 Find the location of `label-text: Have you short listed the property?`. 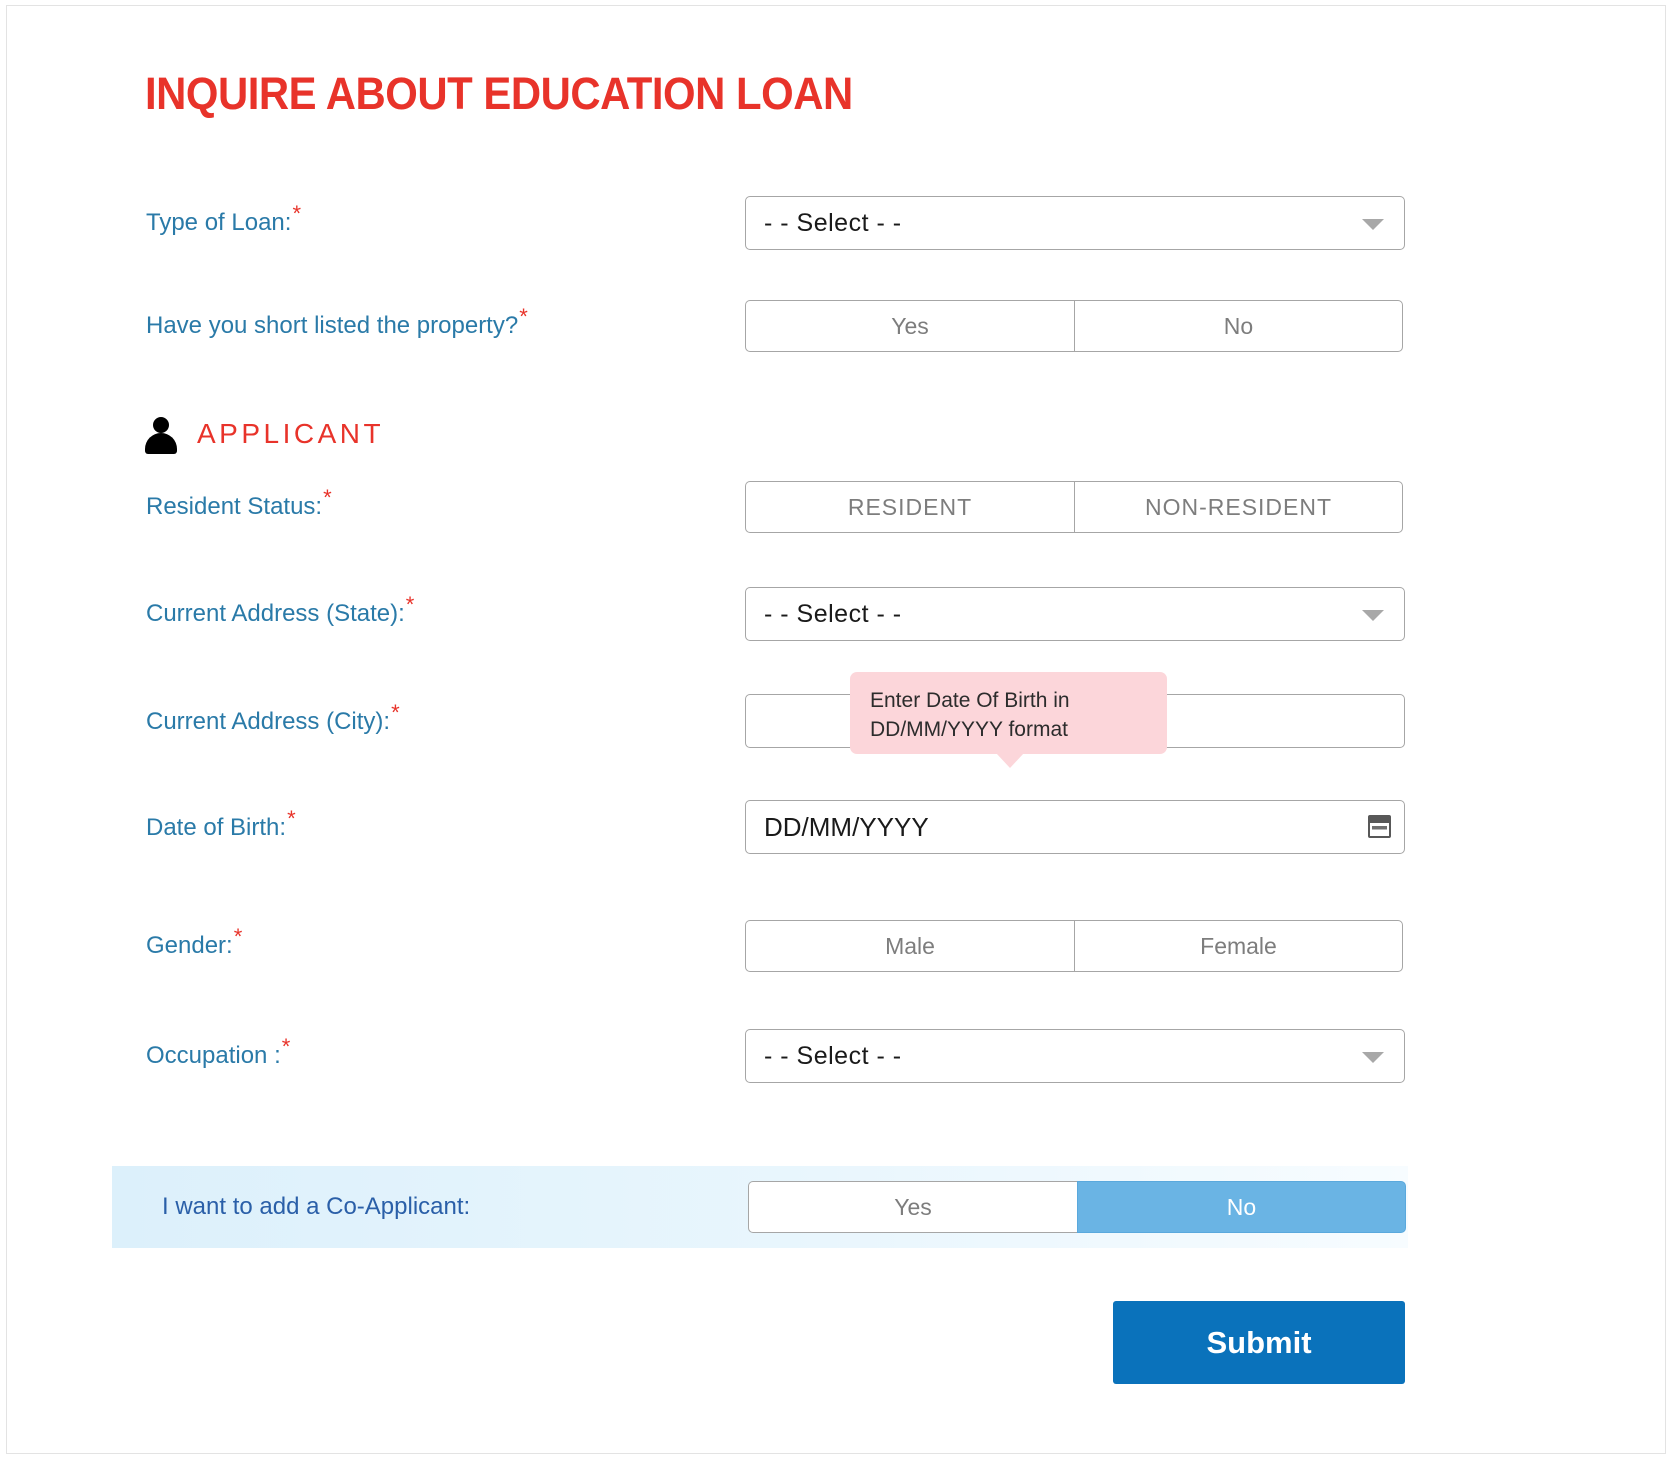

label-text: Have you short listed the property? is located at coordinates (332, 325).